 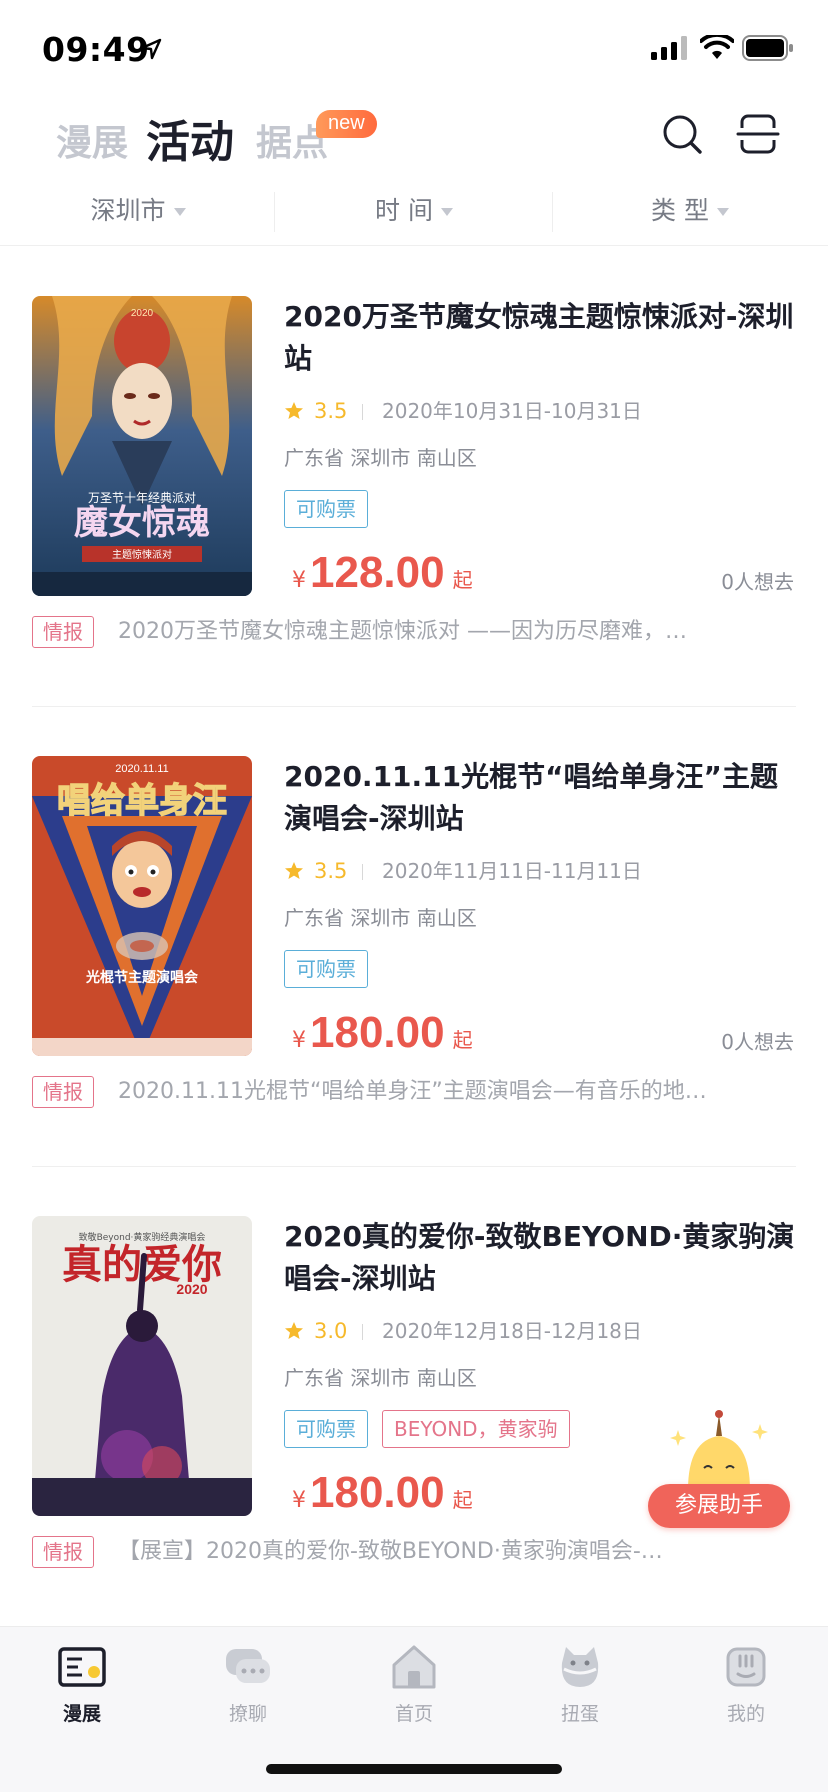 What do you see at coordinates (142, 446) in the screenshot?
I see `event-poster: 2020 万圣节十年经典派对 魔女惊魂 主题惊悚派对` at bounding box center [142, 446].